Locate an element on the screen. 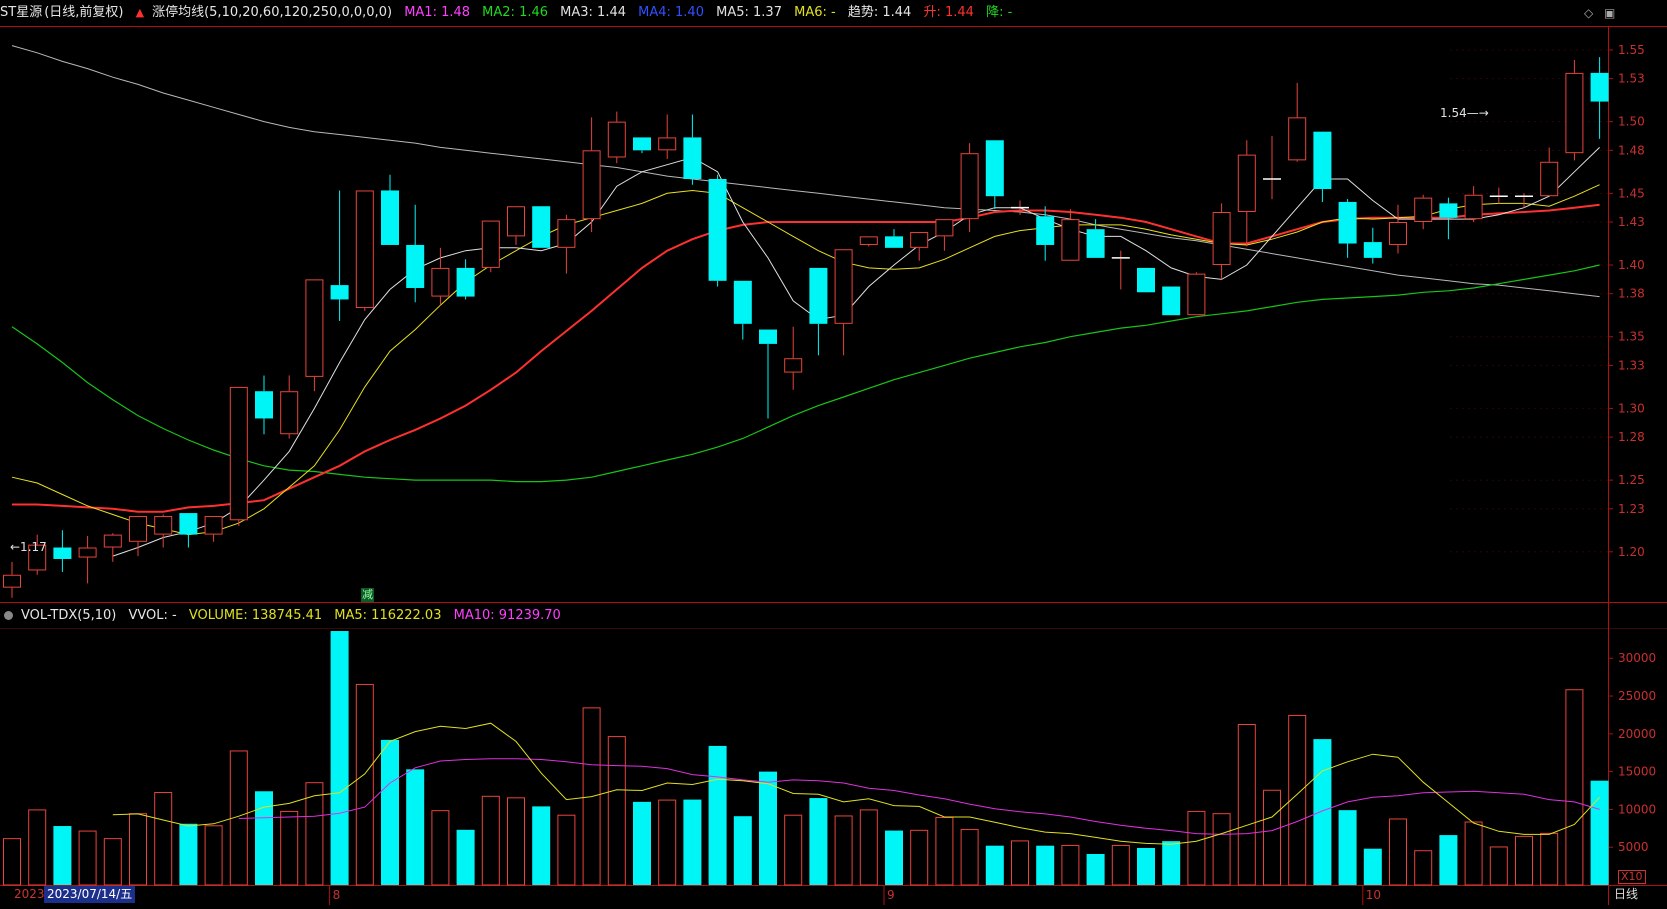  price-tick-label: 1.50 is located at coordinates (1631, 122).